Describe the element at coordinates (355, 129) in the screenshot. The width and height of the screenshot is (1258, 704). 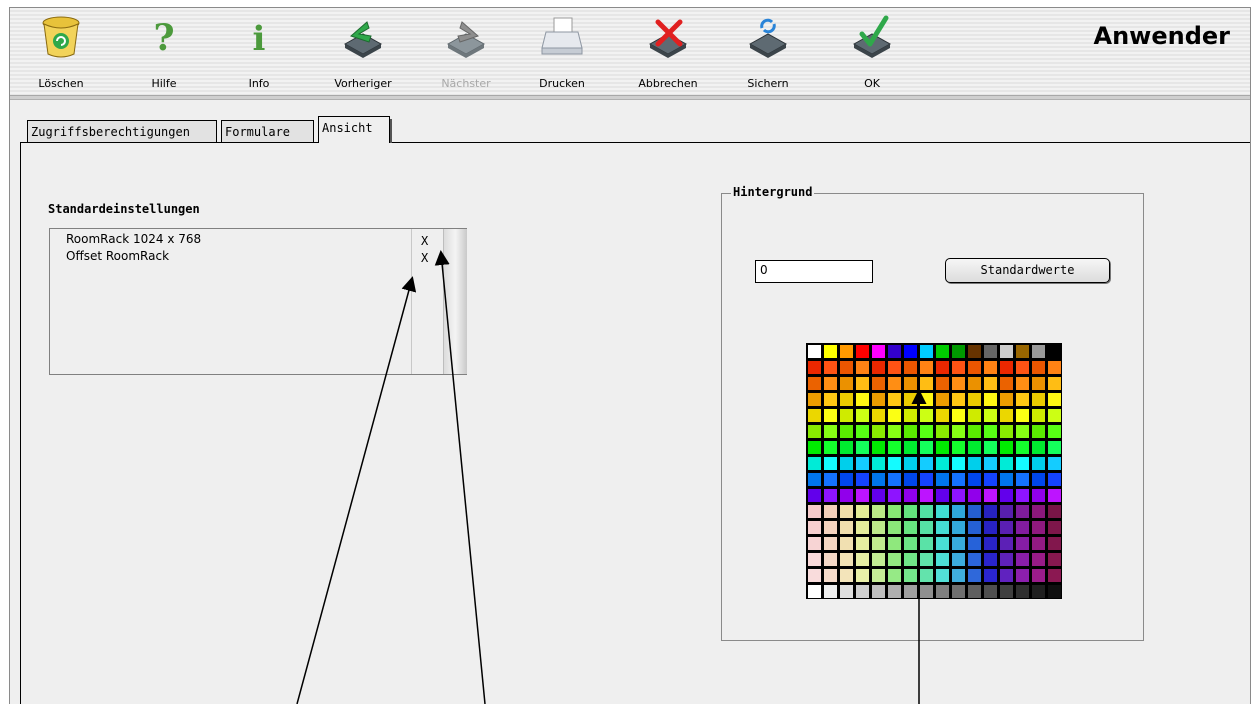
I see `tab-view: Ansicht` at that location.